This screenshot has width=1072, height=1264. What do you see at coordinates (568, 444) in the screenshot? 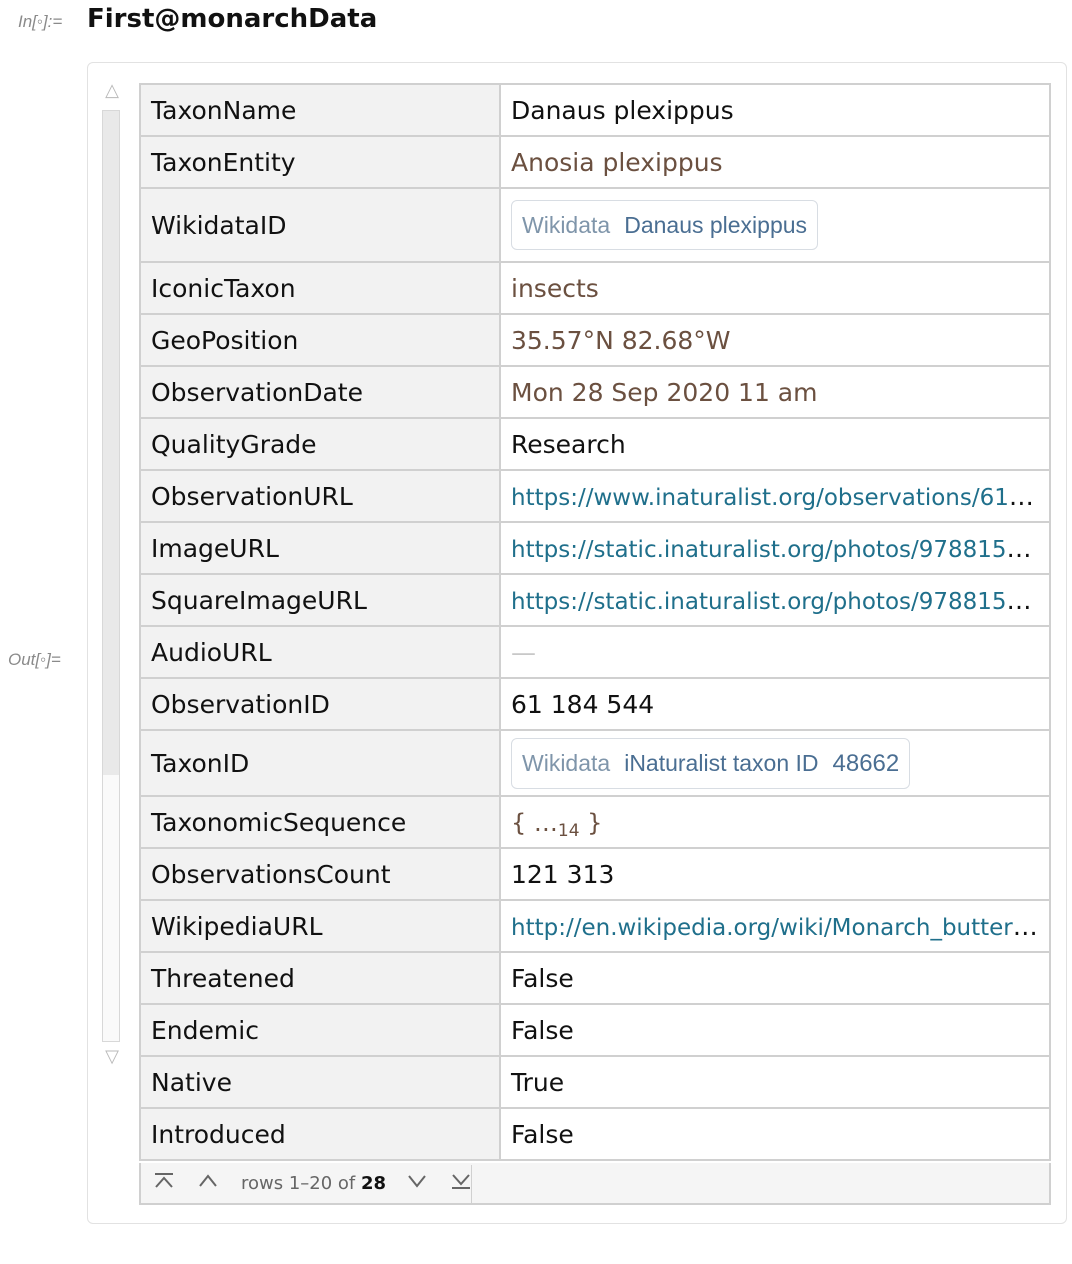
I see `plain-value: Research` at bounding box center [568, 444].